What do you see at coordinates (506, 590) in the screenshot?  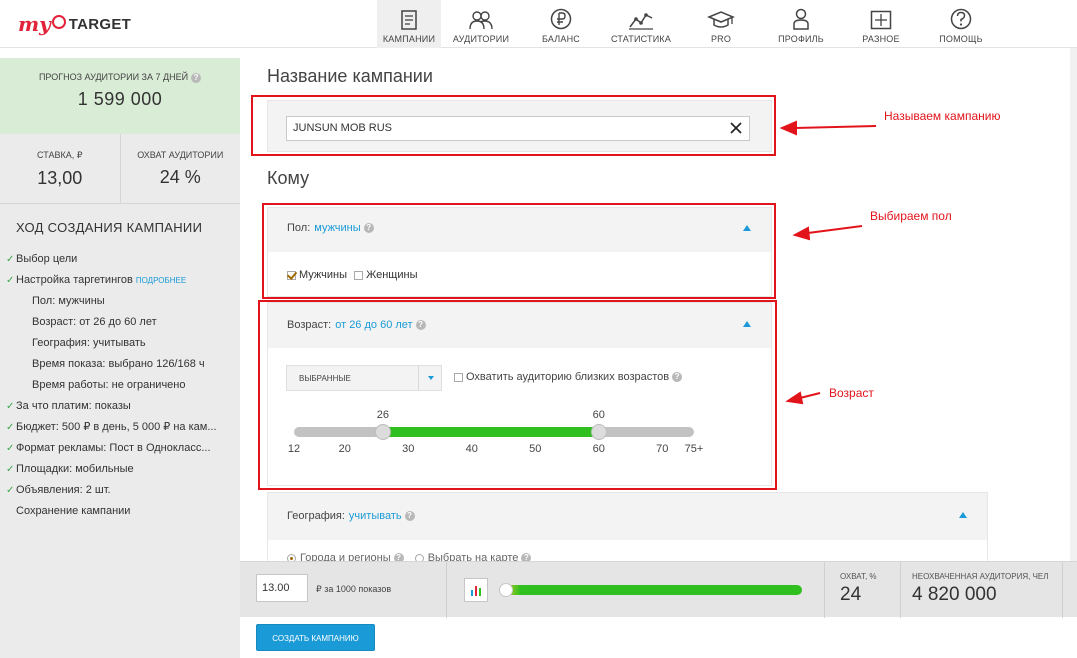 I see `reach-slider-handle` at bounding box center [506, 590].